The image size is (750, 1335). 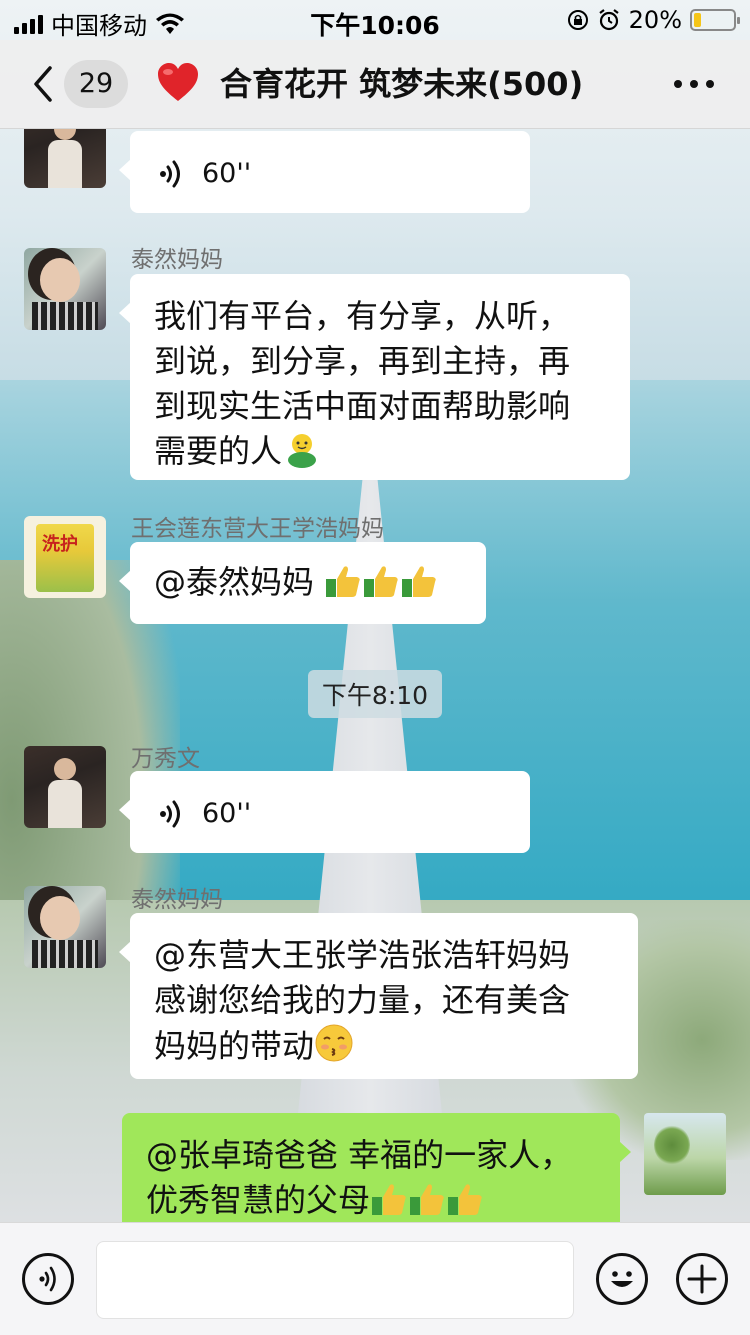 What do you see at coordinates (218, 451) in the screenshot?
I see `message-line: 需要的人` at bounding box center [218, 451].